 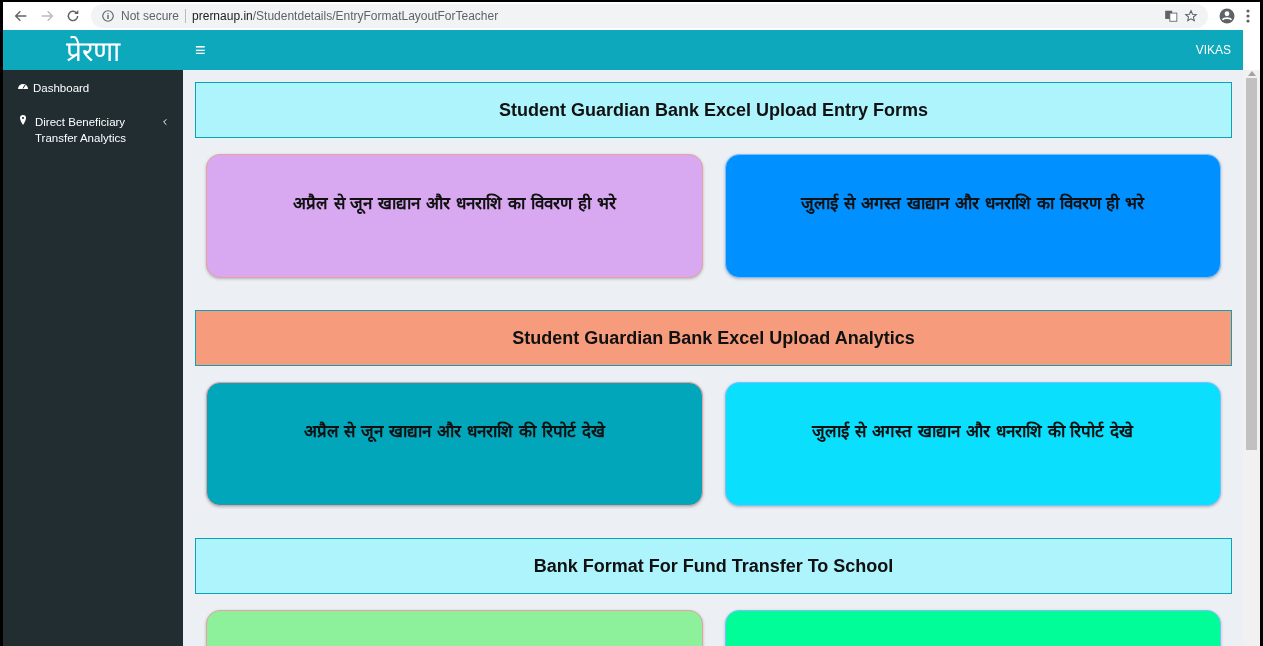 What do you see at coordinates (972, 216) in the screenshot?
I see `menu-card: जुलाई से अगस्त खाद्यान और धनराशि का विवरण ही भरे` at bounding box center [972, 216].